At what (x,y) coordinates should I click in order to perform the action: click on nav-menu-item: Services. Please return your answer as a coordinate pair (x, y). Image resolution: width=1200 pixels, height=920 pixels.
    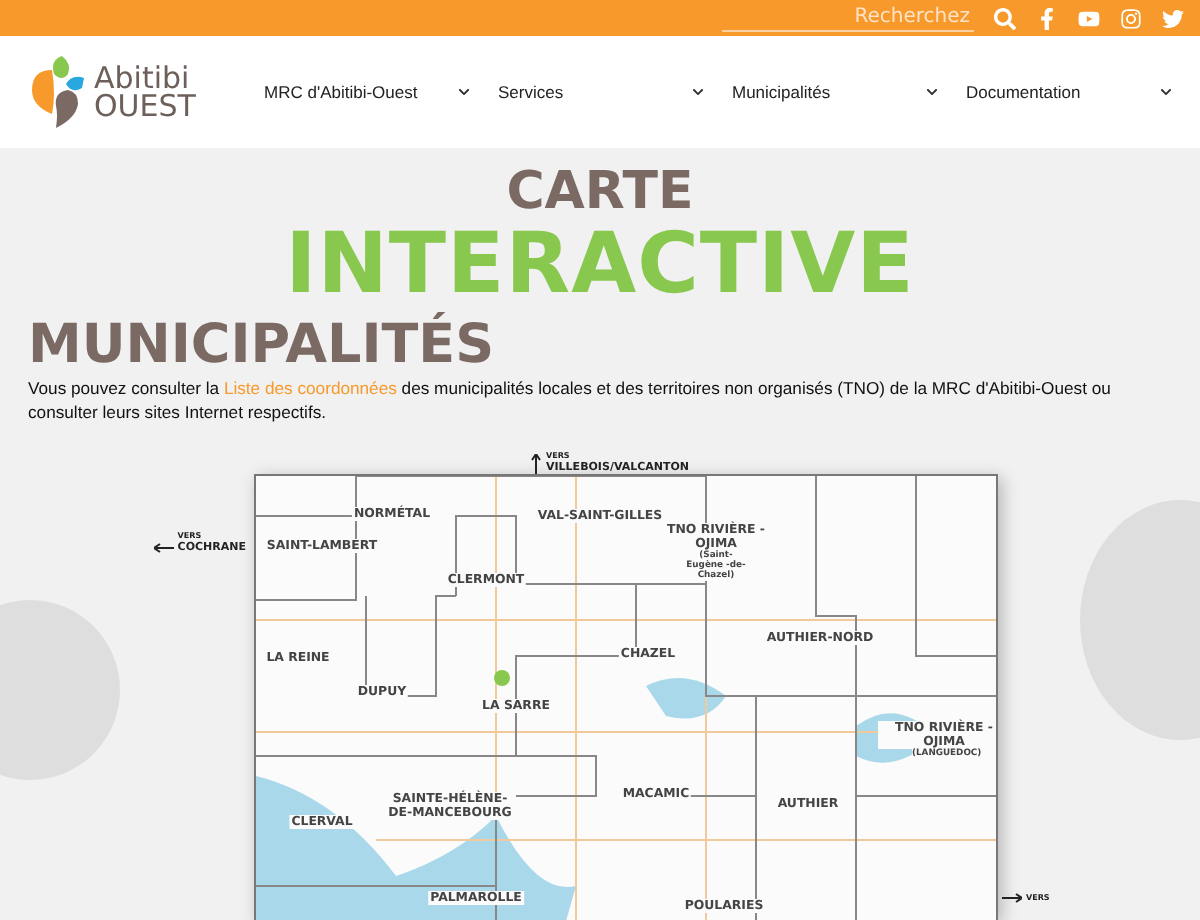
    Looking at the image, I should click on (601, 92).